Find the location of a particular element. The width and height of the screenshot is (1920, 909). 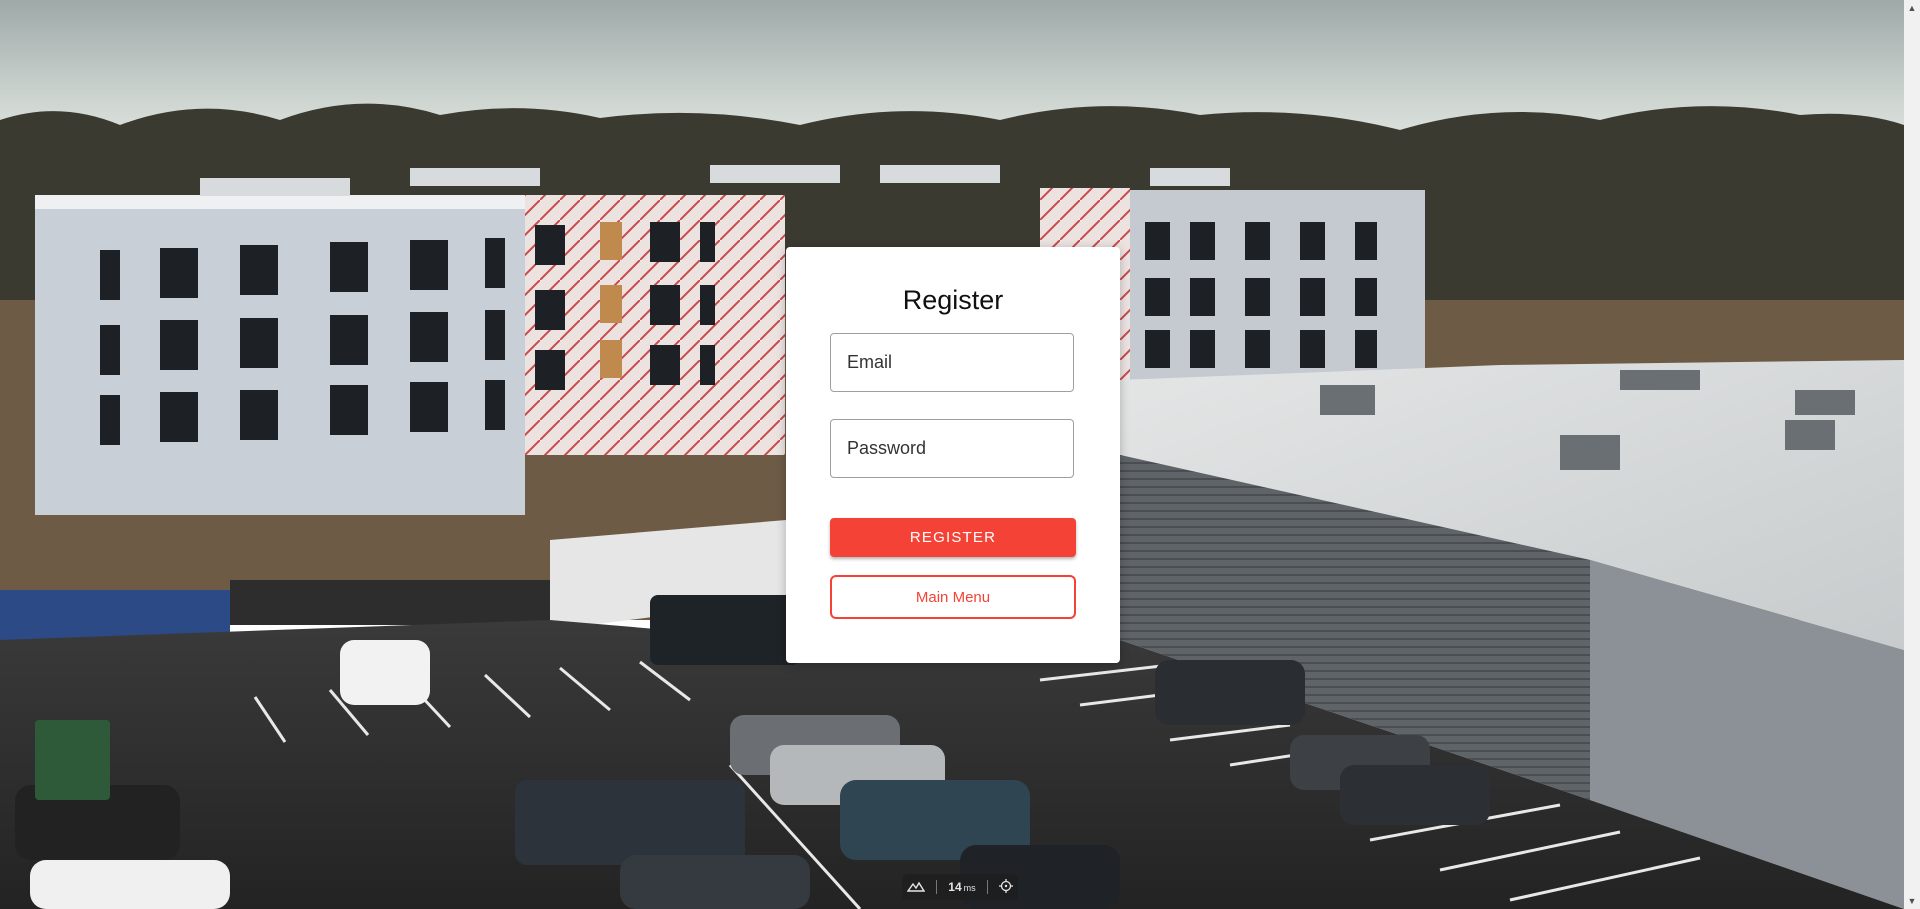

scroll-down-arrow-icon: ▼ is located at coordinates (1912, 901).